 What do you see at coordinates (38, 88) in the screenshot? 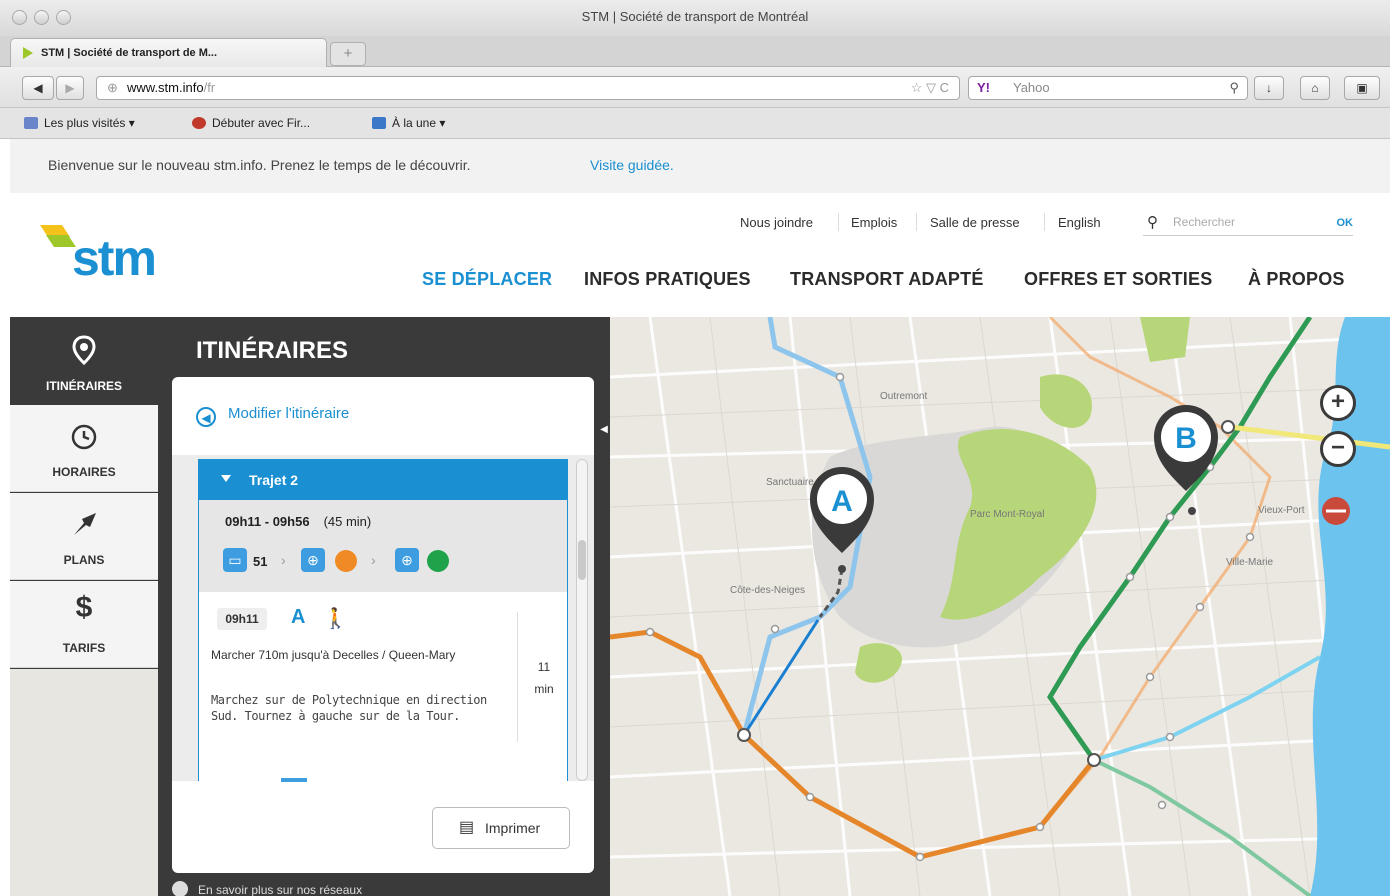
I see `back-button: ◀` at bounding box center [38, 88].